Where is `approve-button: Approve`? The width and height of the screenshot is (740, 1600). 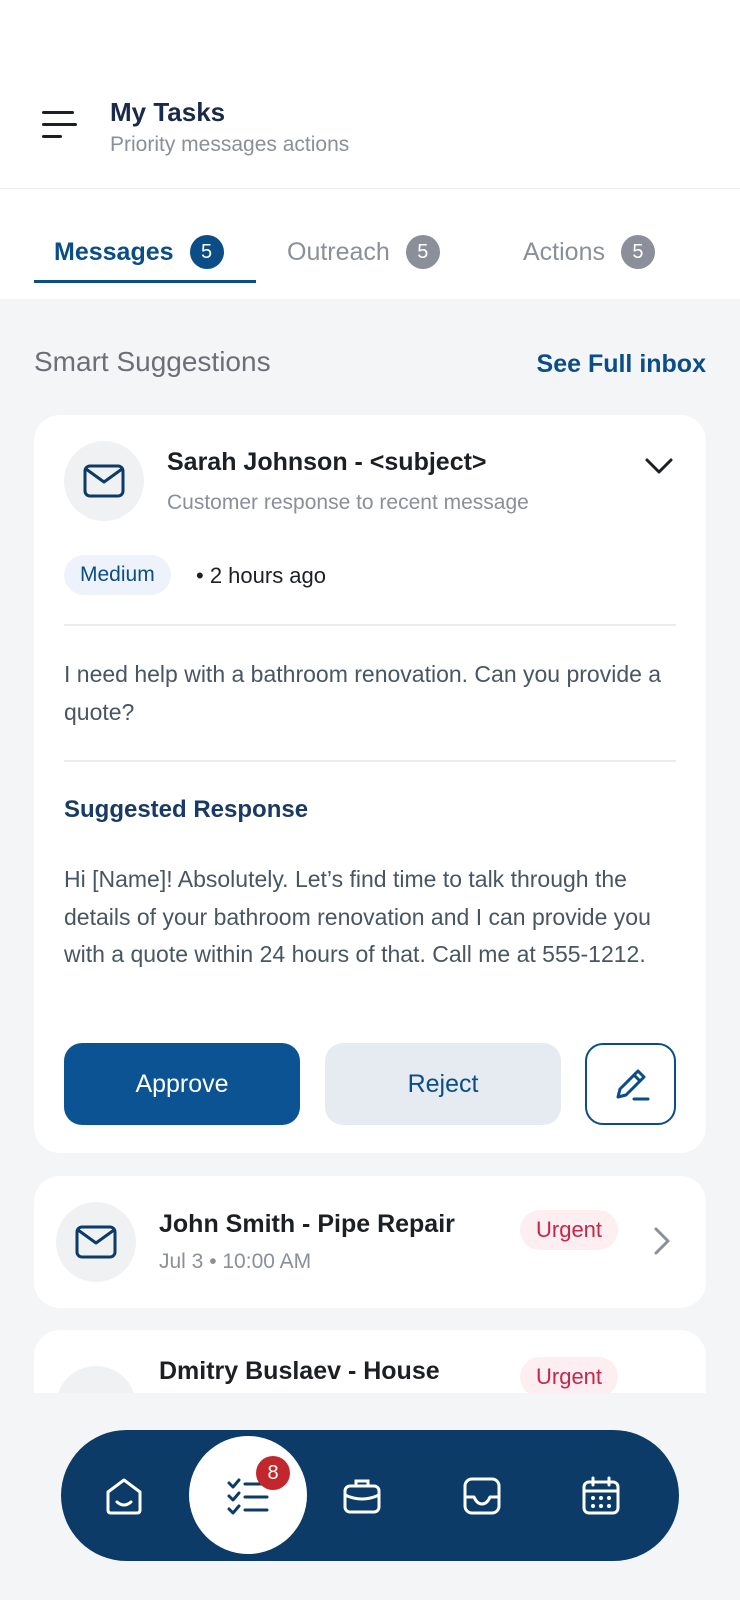 approve-button: Approve is located at coordinates (182, 1084).